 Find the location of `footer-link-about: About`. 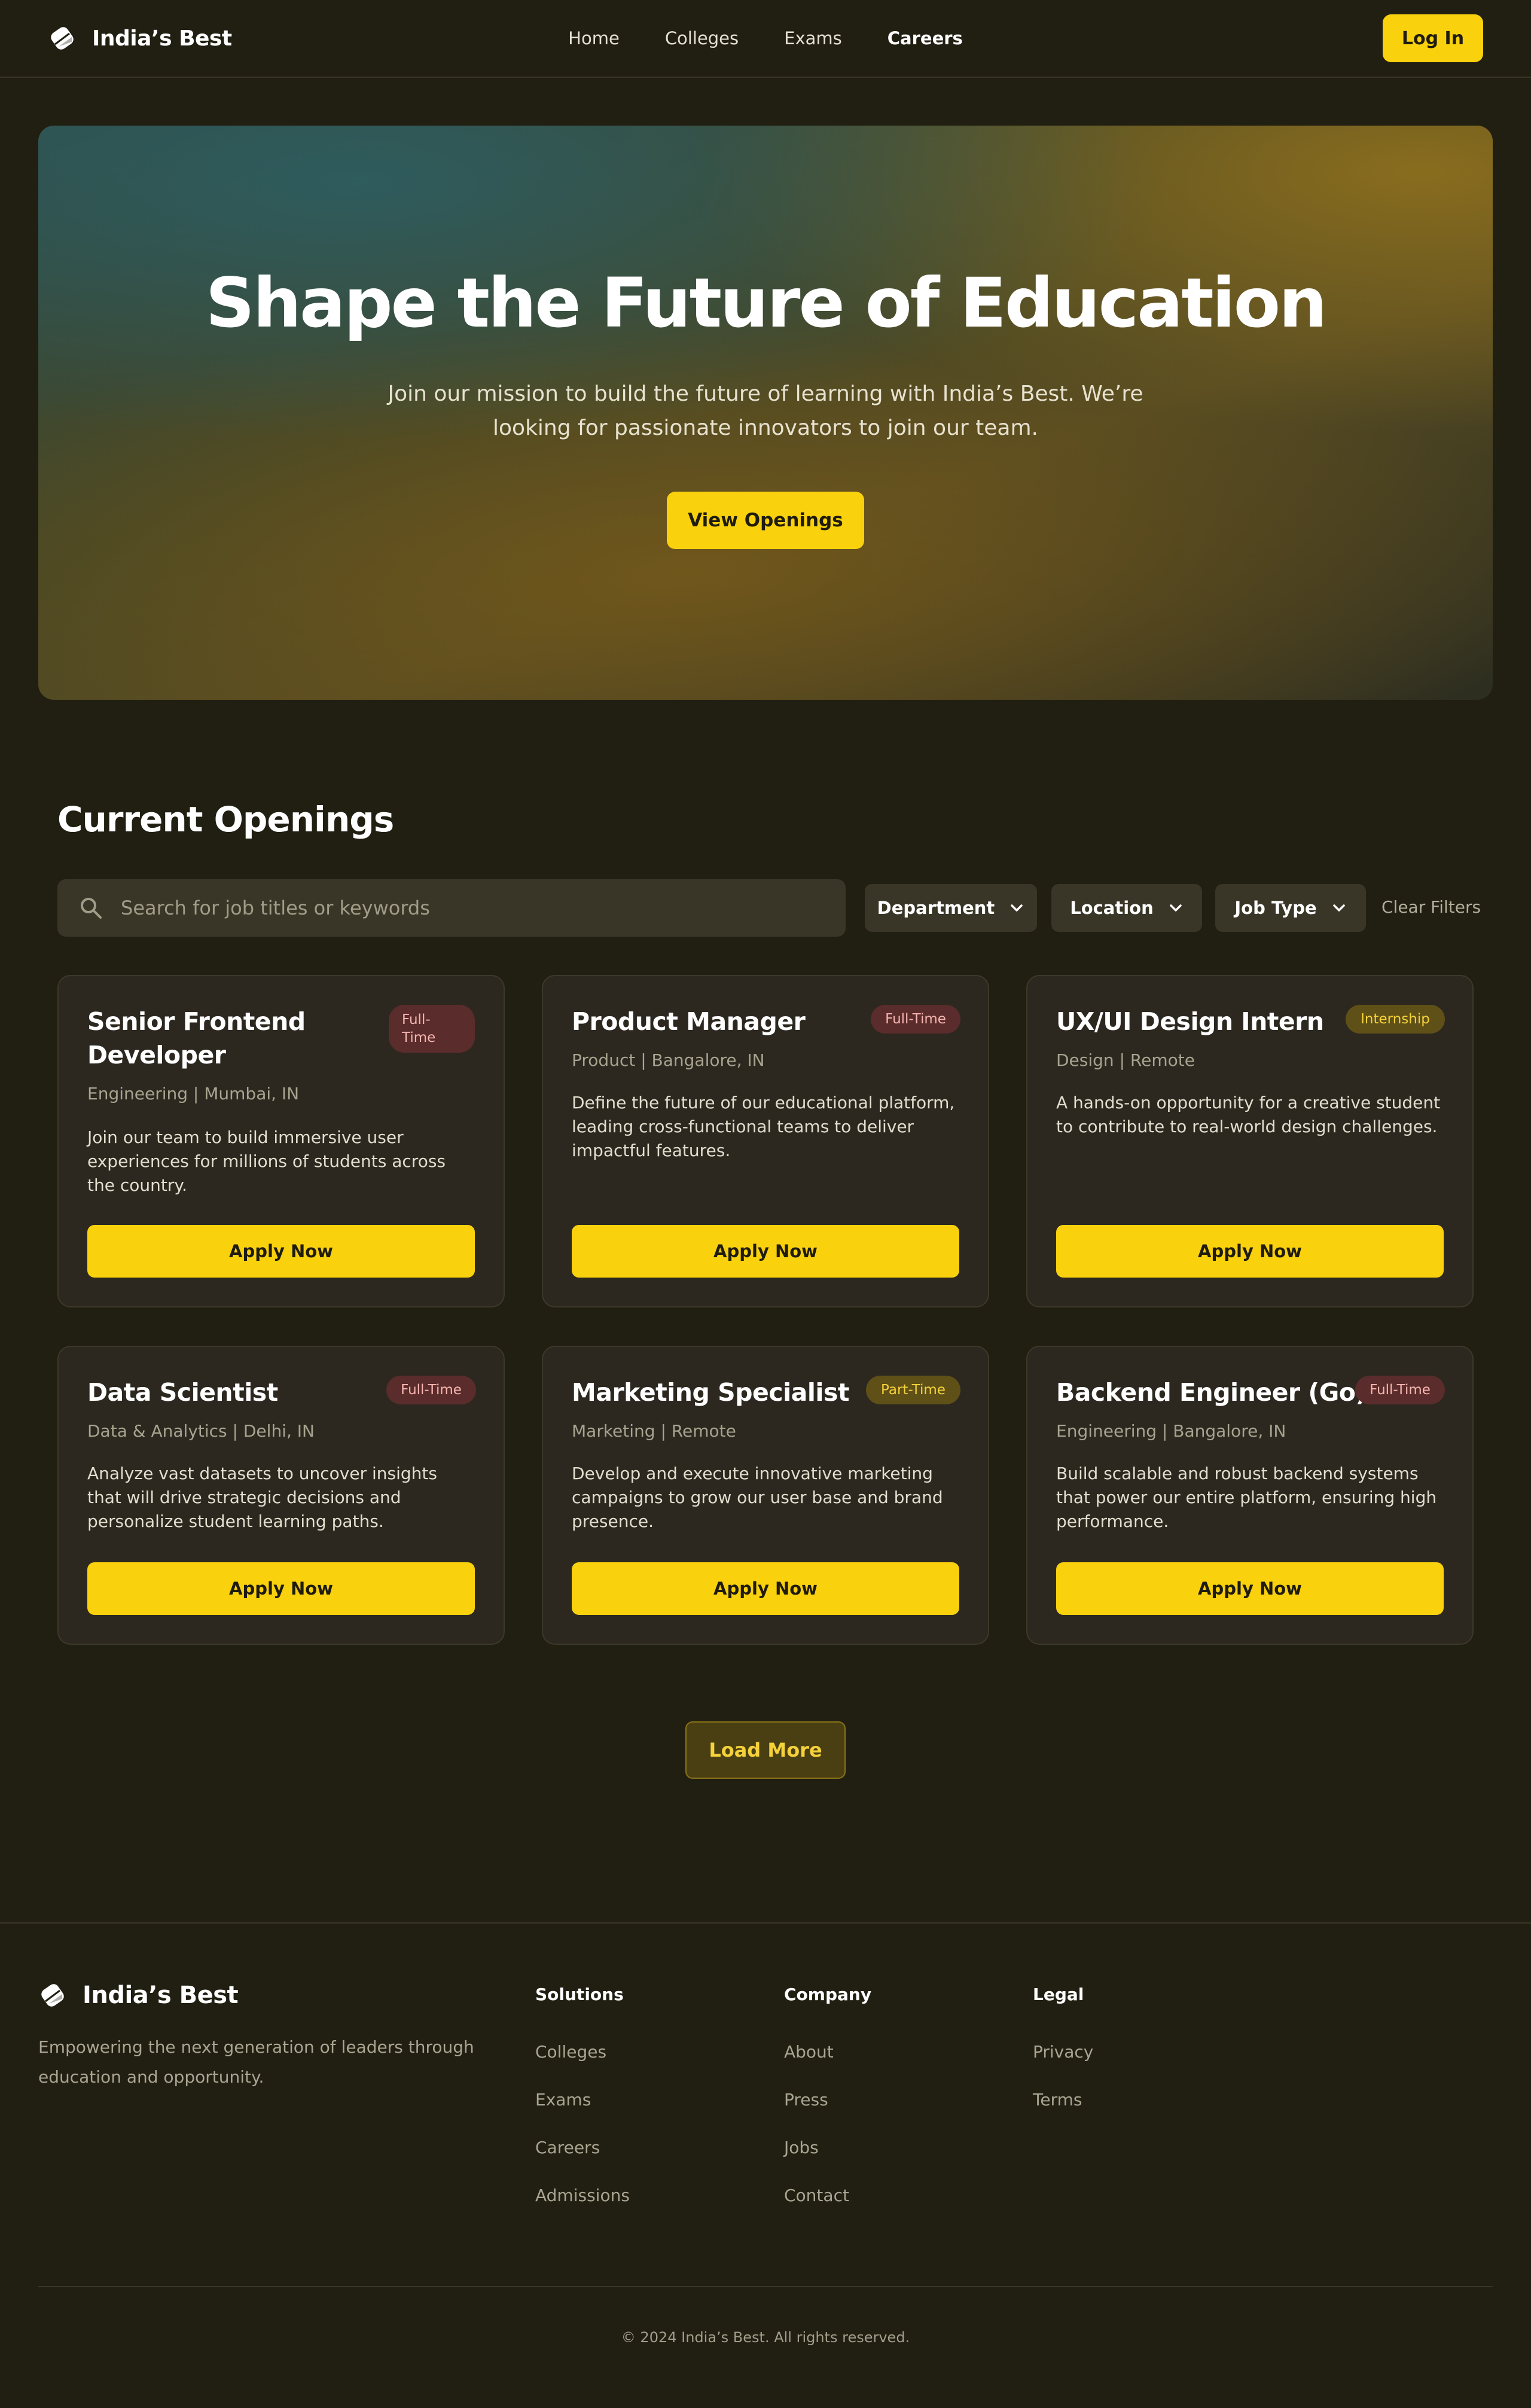

footer-link-about: About is located at coordinates (809, 2052).